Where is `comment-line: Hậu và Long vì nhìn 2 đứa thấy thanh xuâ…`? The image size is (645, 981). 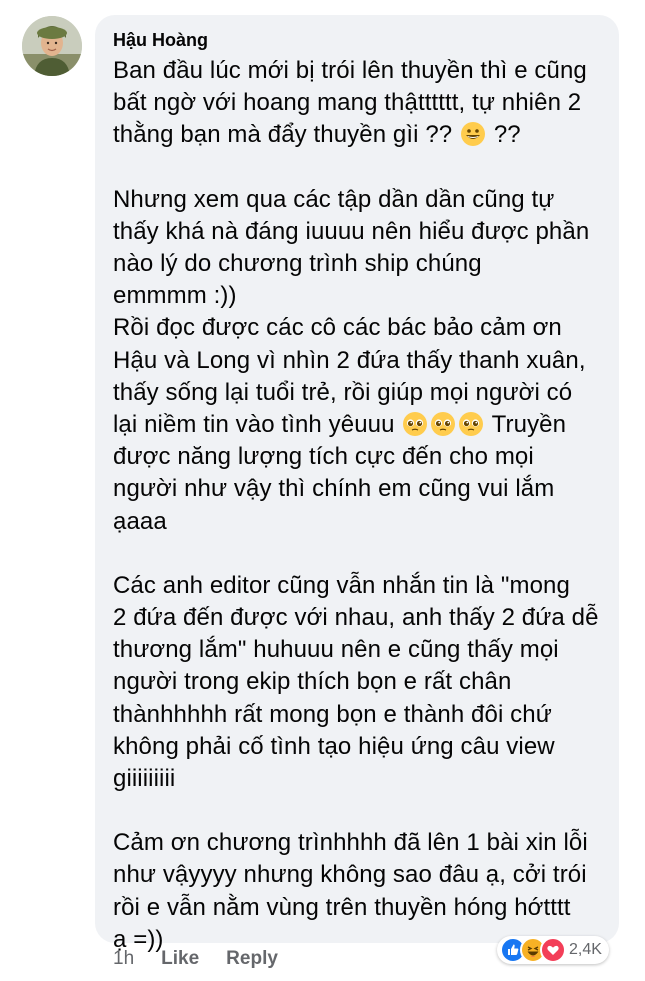
comment-line: Hậu và Long vì nhìn 2 đứa thấy thanh xuâ… is located at coordinates (349, 360).